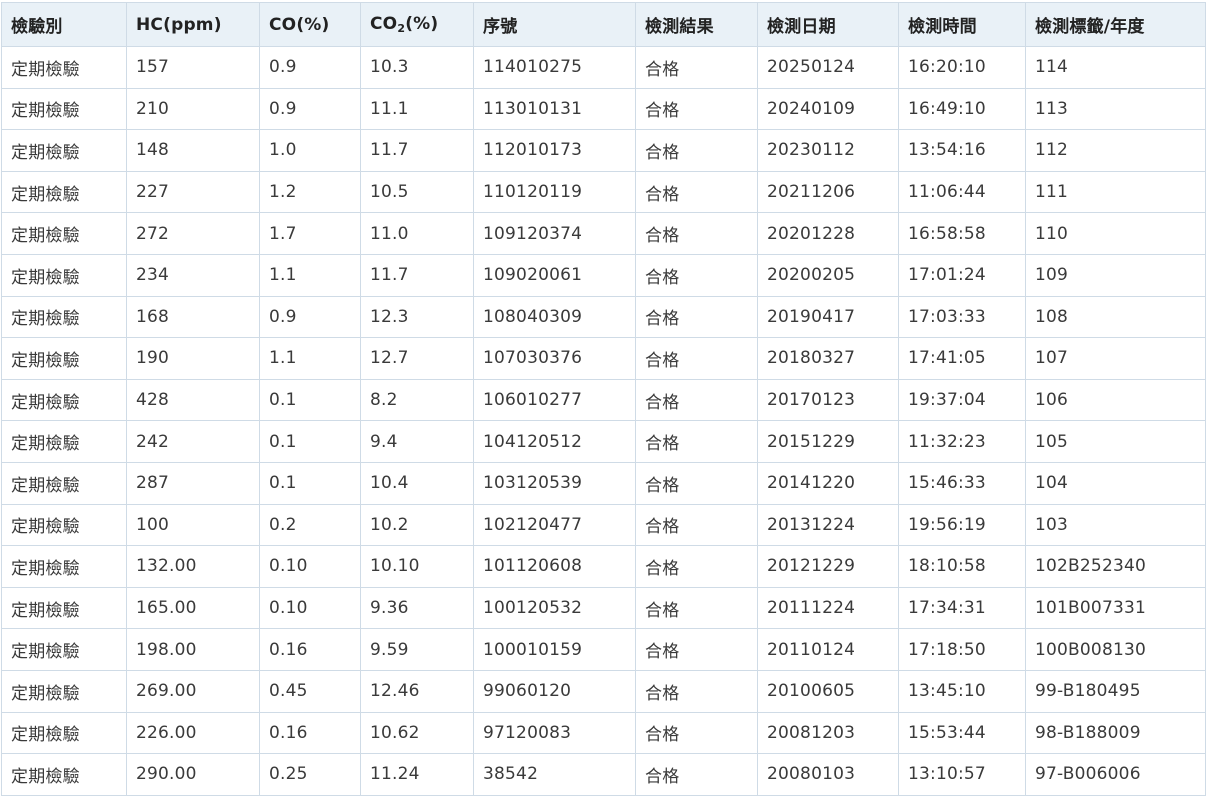 The height and width of the screenshot is (802, 1207). I want to click on cell-date: 20111224, so click(828, 608).